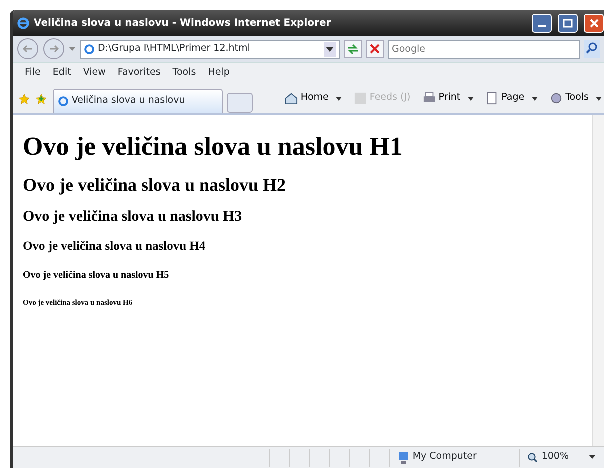 The image size is (604, 468). What do you see at coordinates (155, 186) in the screenshot?
I see `heading: Ovo je veličina slova u naslovu H2` at bounding box center [155, 186].